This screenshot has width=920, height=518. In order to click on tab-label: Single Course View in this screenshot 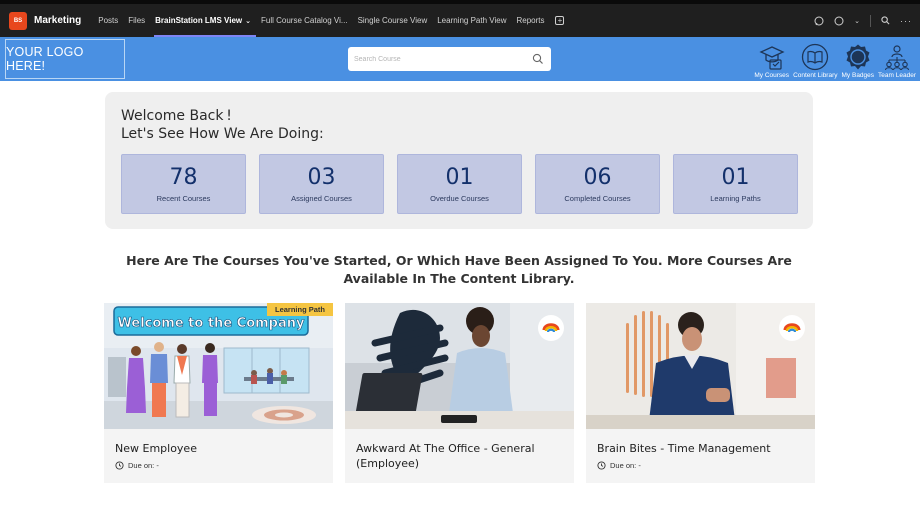, I will do `click(392, 20)`.